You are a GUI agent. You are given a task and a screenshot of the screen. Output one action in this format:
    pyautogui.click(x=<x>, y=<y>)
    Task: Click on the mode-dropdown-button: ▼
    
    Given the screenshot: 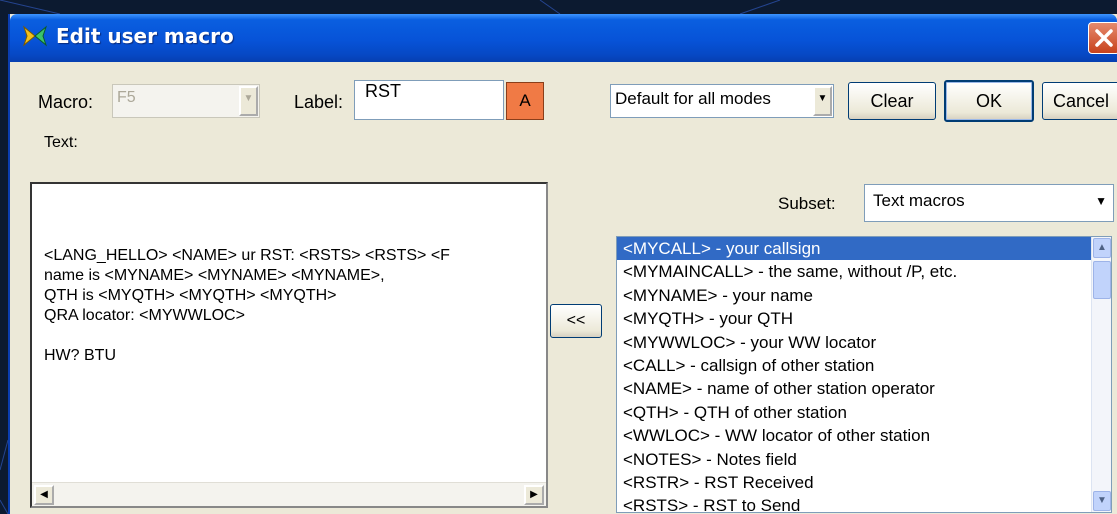 What is the action you would take?
    pyautogui.click(x=822, y=101)
    